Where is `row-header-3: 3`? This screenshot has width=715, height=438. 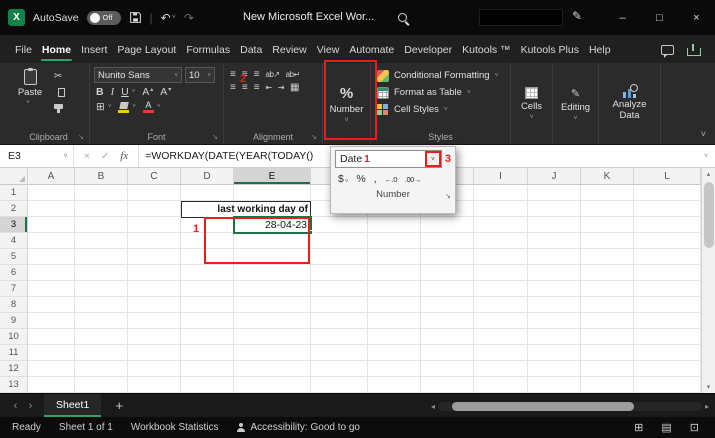
row-header-3: 3 is located at coordinates (13, 225).